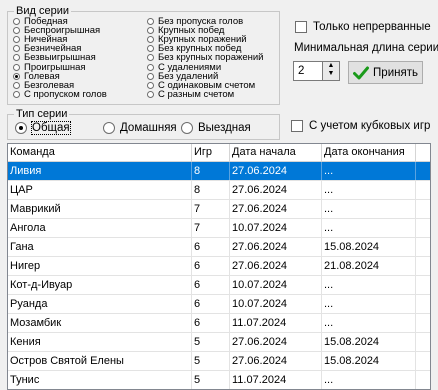  I want to click on table-row: Гана 6 27.06.2024 15.08.2024, so click(219, 247).